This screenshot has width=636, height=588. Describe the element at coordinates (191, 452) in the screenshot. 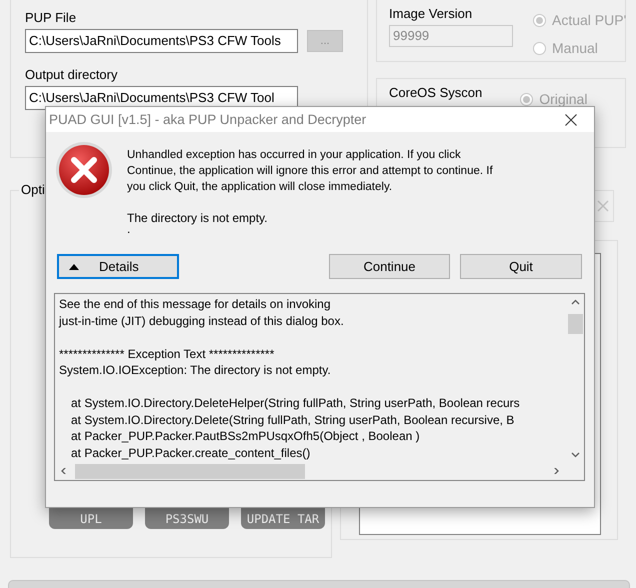

I see `stack-trace-line: at Packer_PUP.Packer.create_content_files()` at that location.